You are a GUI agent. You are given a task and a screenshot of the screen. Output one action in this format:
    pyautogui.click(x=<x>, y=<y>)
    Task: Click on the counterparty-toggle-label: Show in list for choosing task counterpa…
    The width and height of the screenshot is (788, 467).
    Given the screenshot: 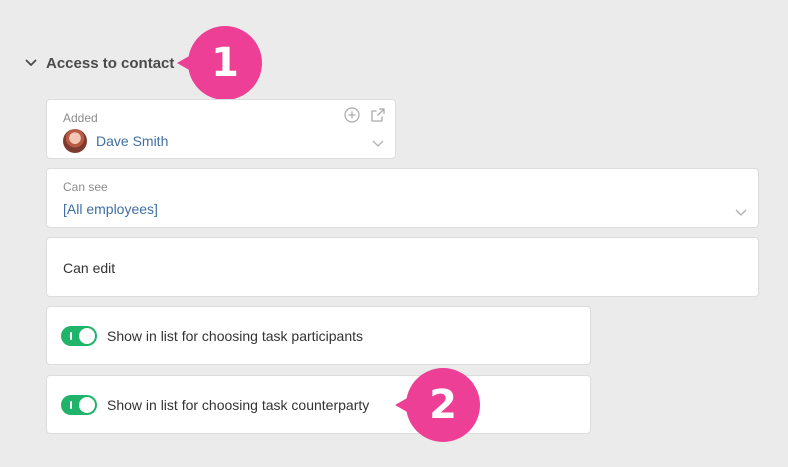 What is the action you would take?
    pyautogui.click(x=238, y=405)
    